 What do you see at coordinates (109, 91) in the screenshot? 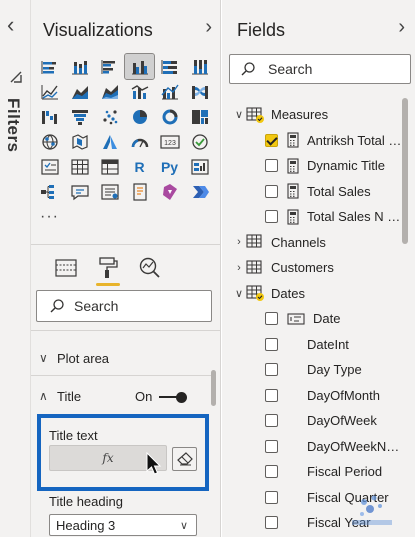
I see `stacked-area-chart-icon` at bounding box center [109, 91].